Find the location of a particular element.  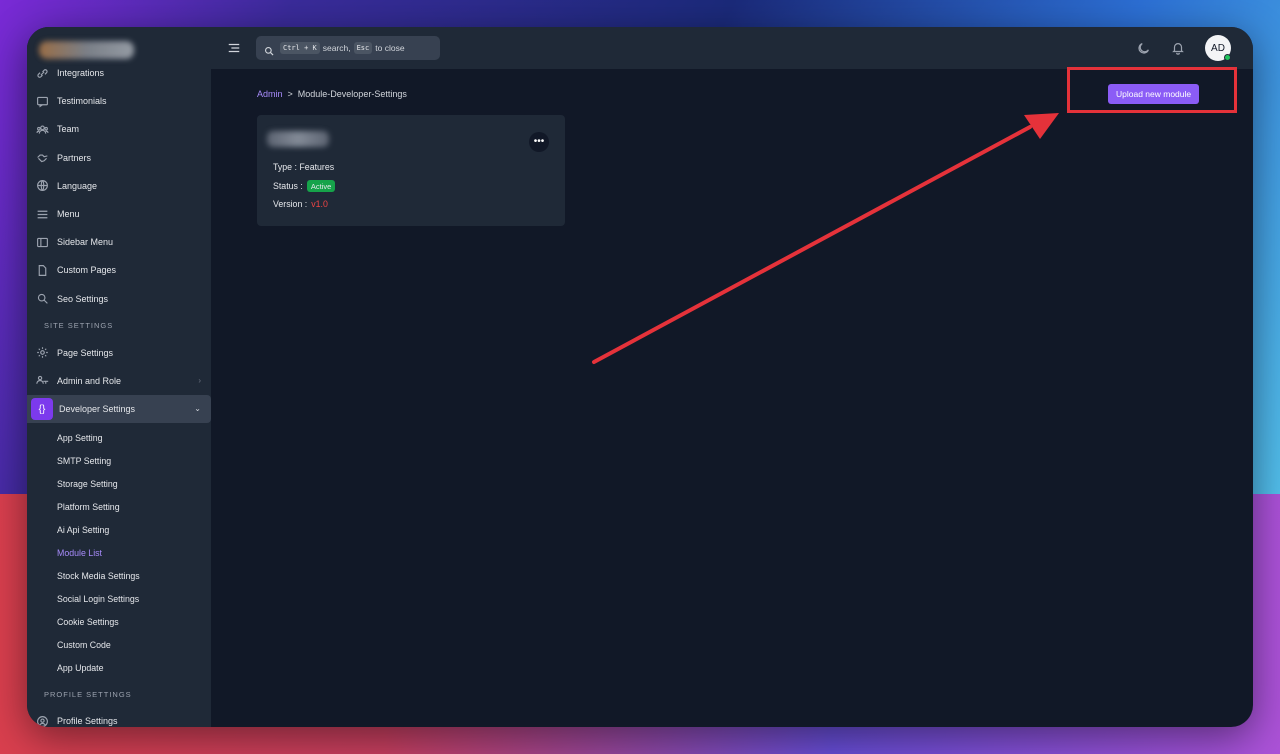

logo-image is located at coordinates (86, 50).